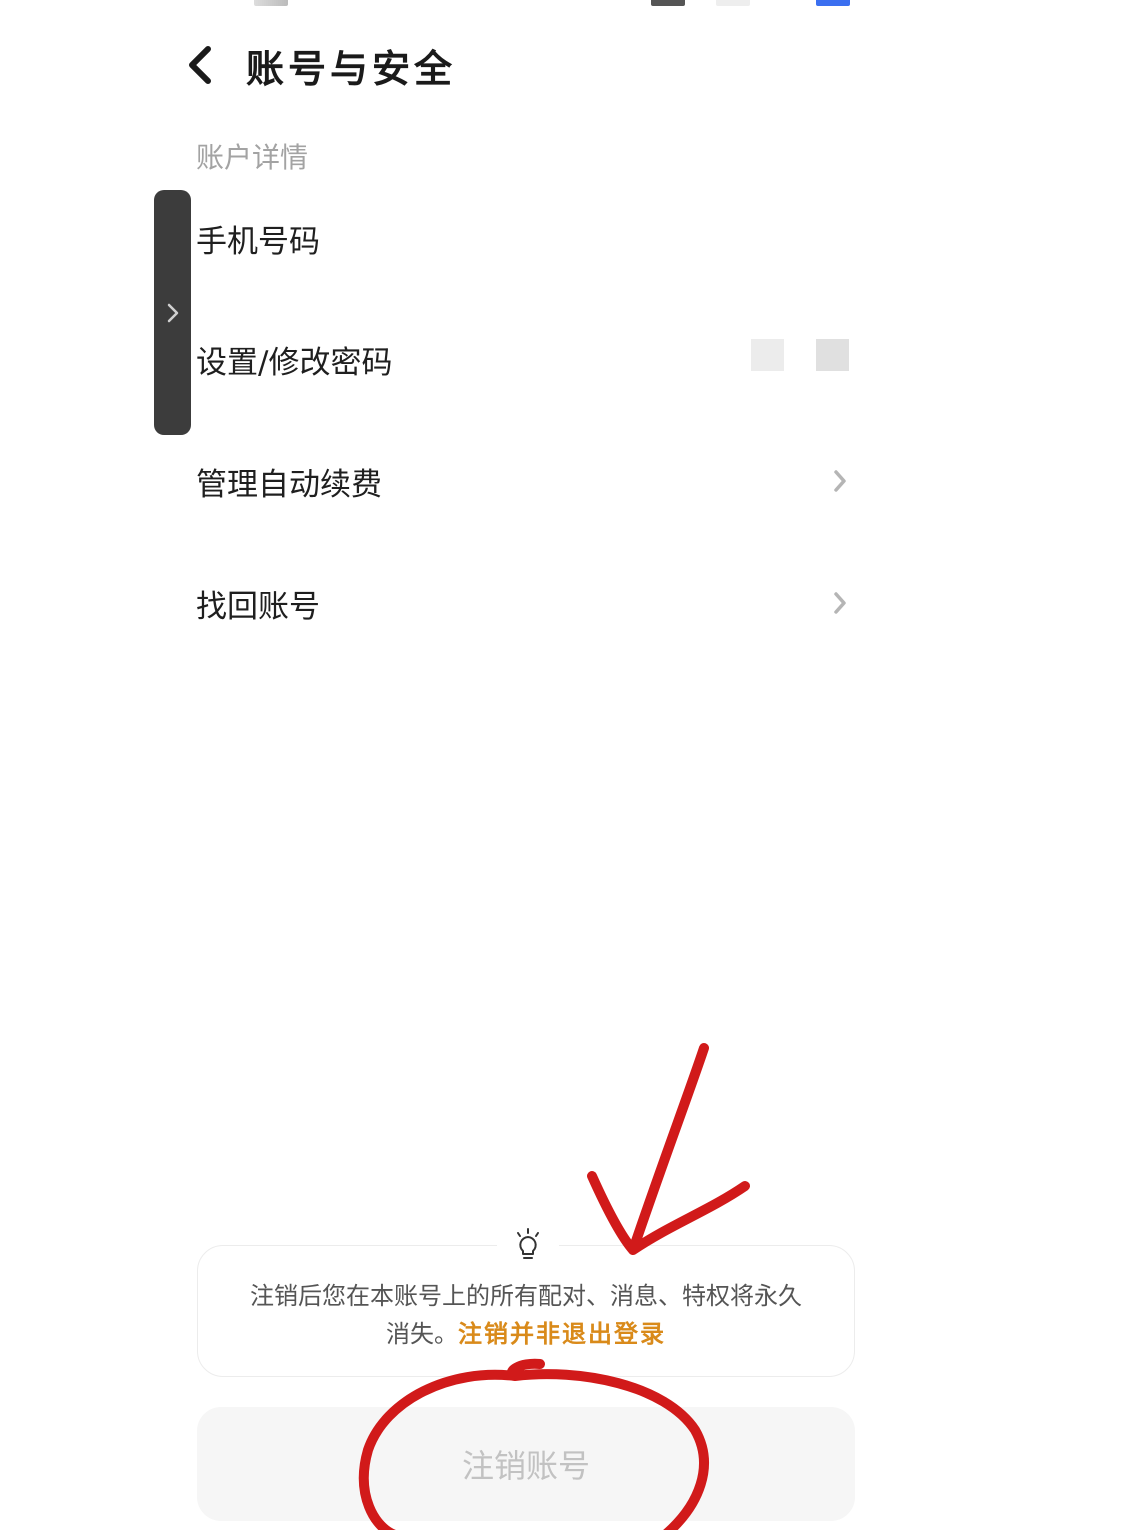 The image size is (1147, 1530). What do you see at coordinates (528, 1245) in the screenshot?
I see `lightbulb-icon` at bounding box center [528, 1245].